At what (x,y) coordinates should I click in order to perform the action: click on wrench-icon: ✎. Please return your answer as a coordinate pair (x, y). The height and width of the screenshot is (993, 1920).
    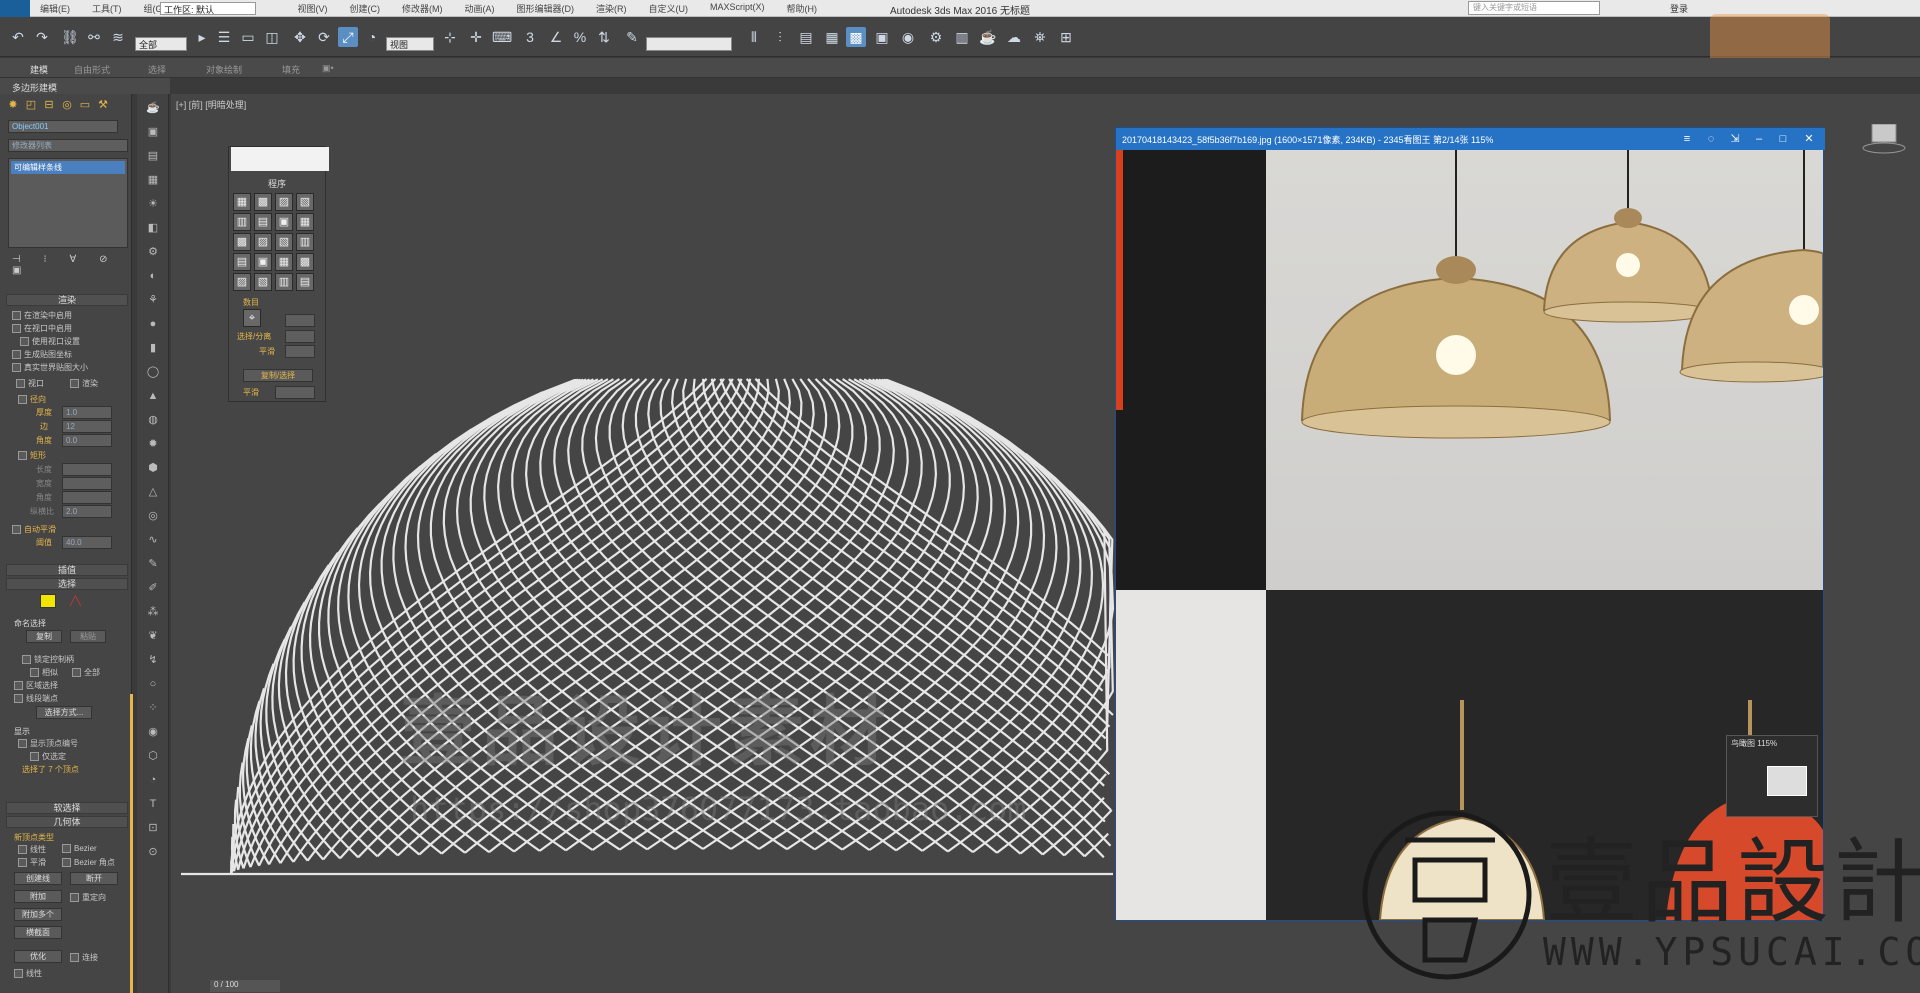
    Looking at the image, I should click on (153, 564).